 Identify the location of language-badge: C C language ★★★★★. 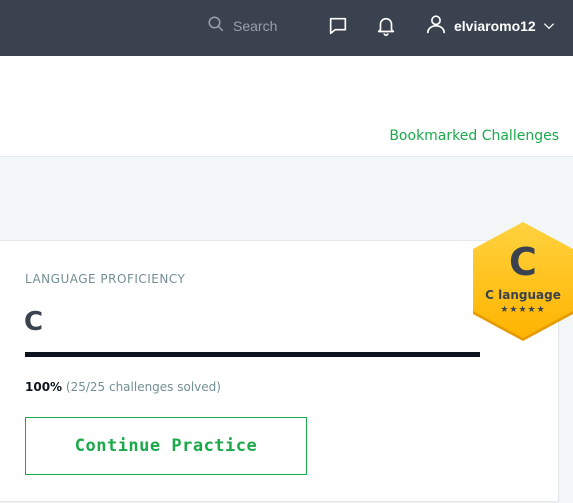
(520, 280).